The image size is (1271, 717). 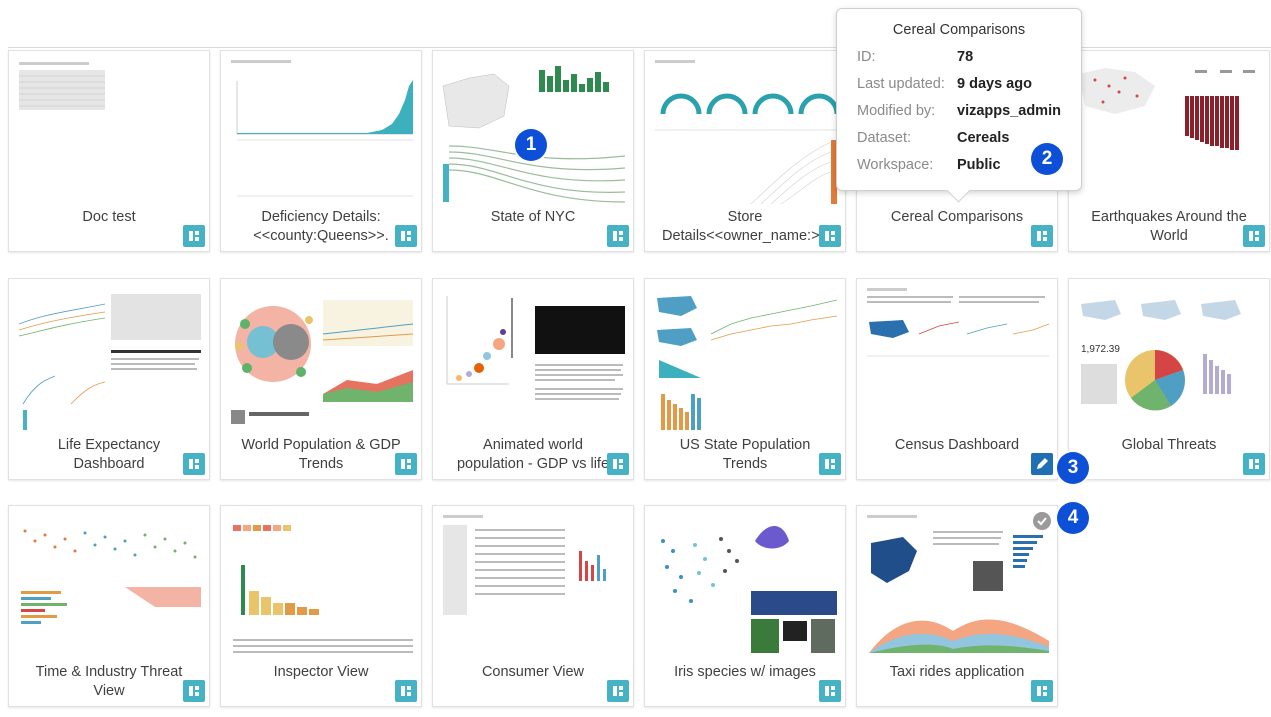 I want to click on app-title: Census Dashboard, so click(x=957, y=456).